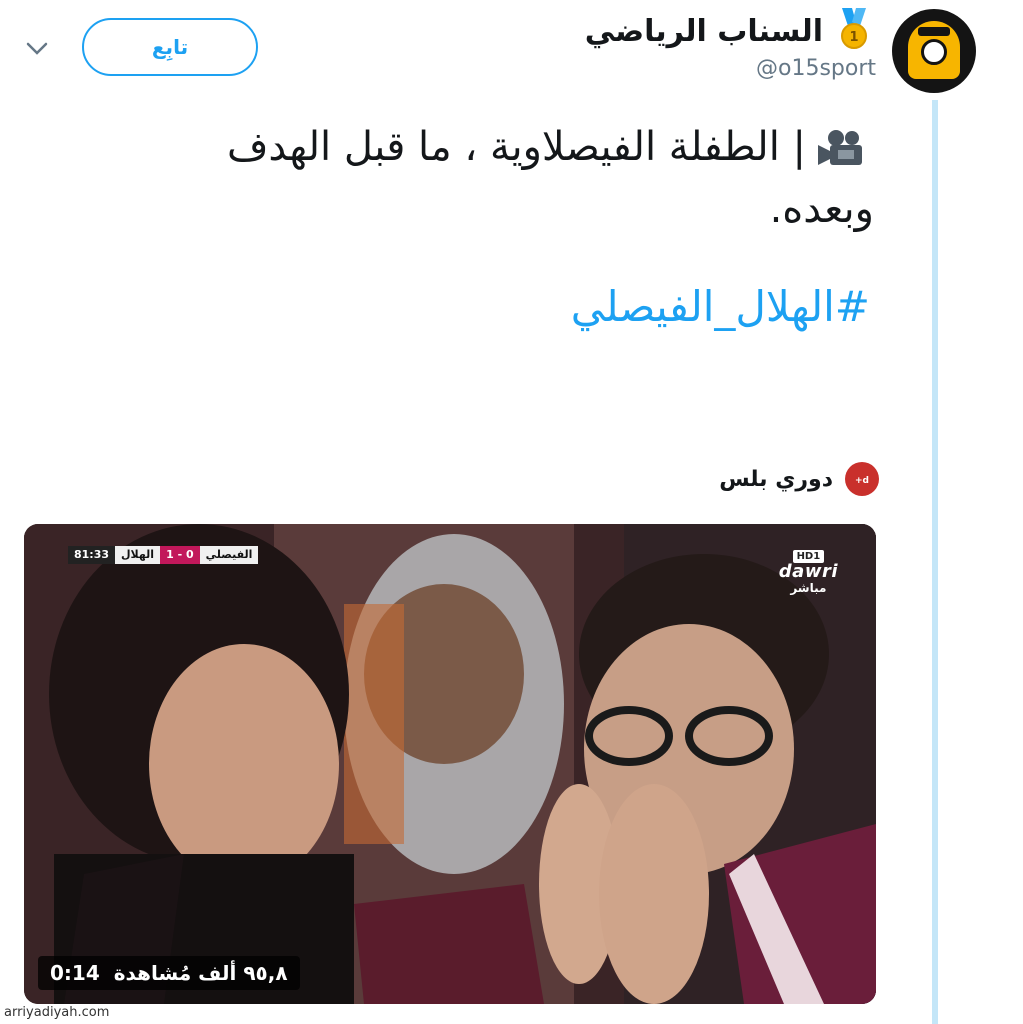  What do you see at coordinates (75, 973) in the screenshot?
I see `video-duration: 0:14` at bounding box center [75, 973].